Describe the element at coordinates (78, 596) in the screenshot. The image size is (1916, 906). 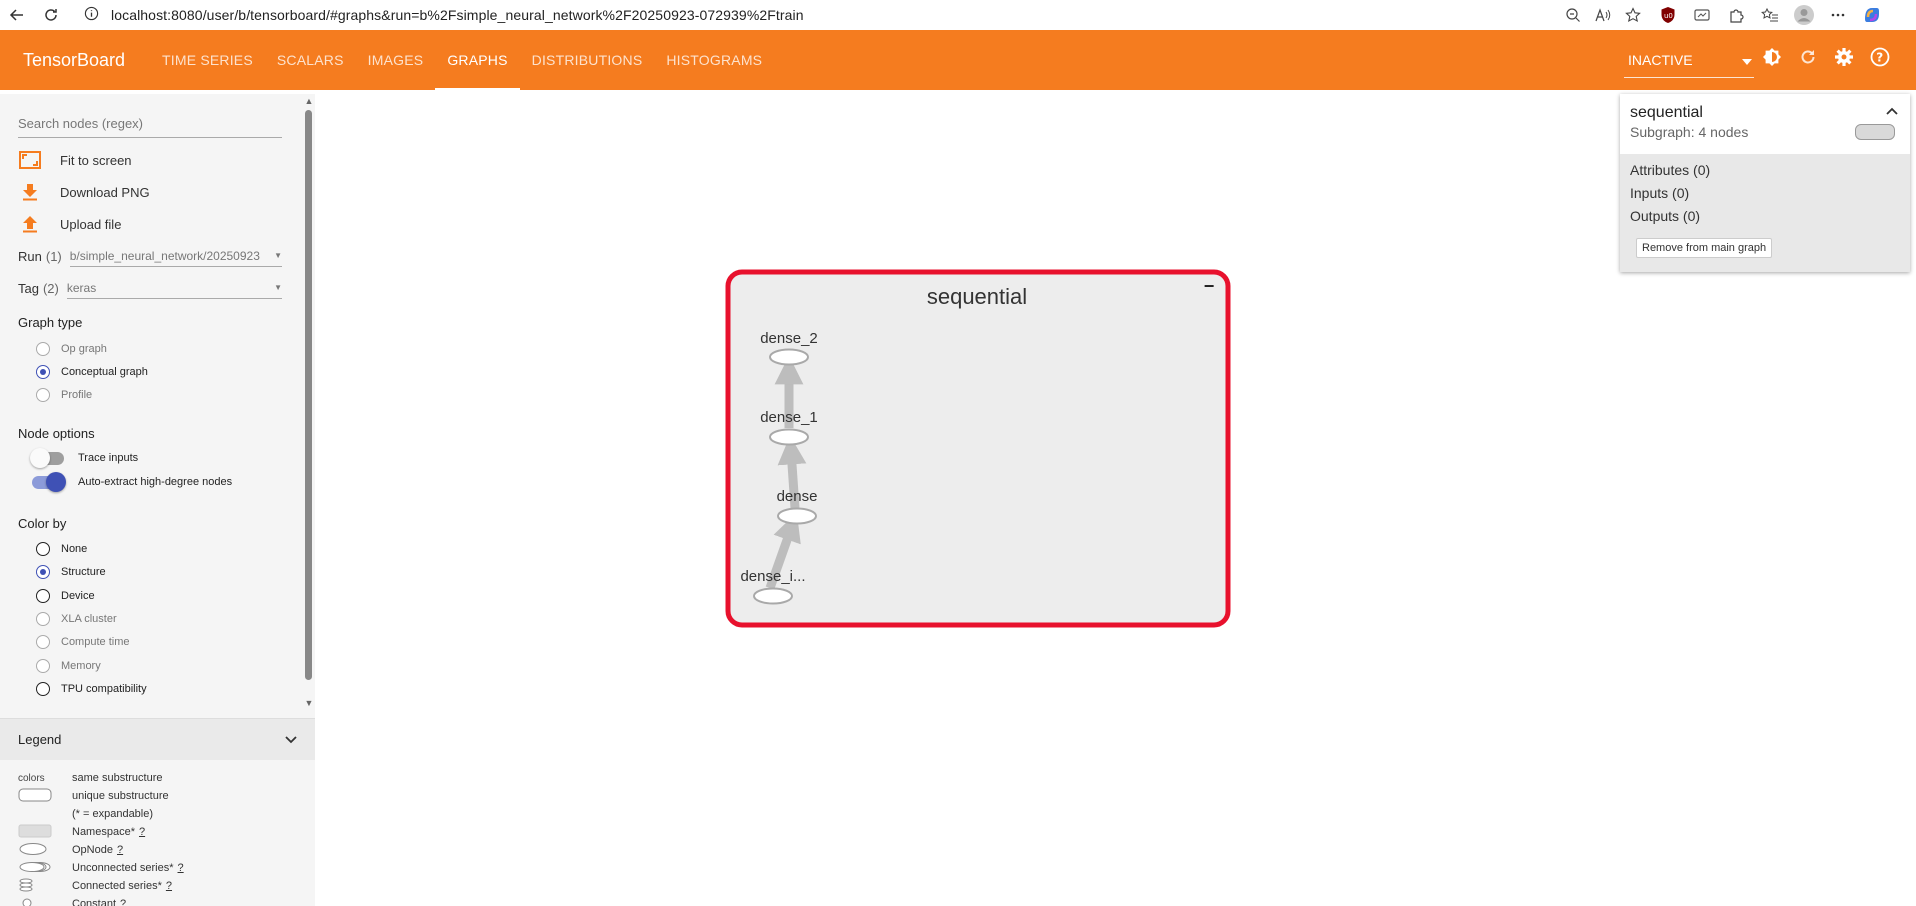
I see `radio-label: Device` at that location.